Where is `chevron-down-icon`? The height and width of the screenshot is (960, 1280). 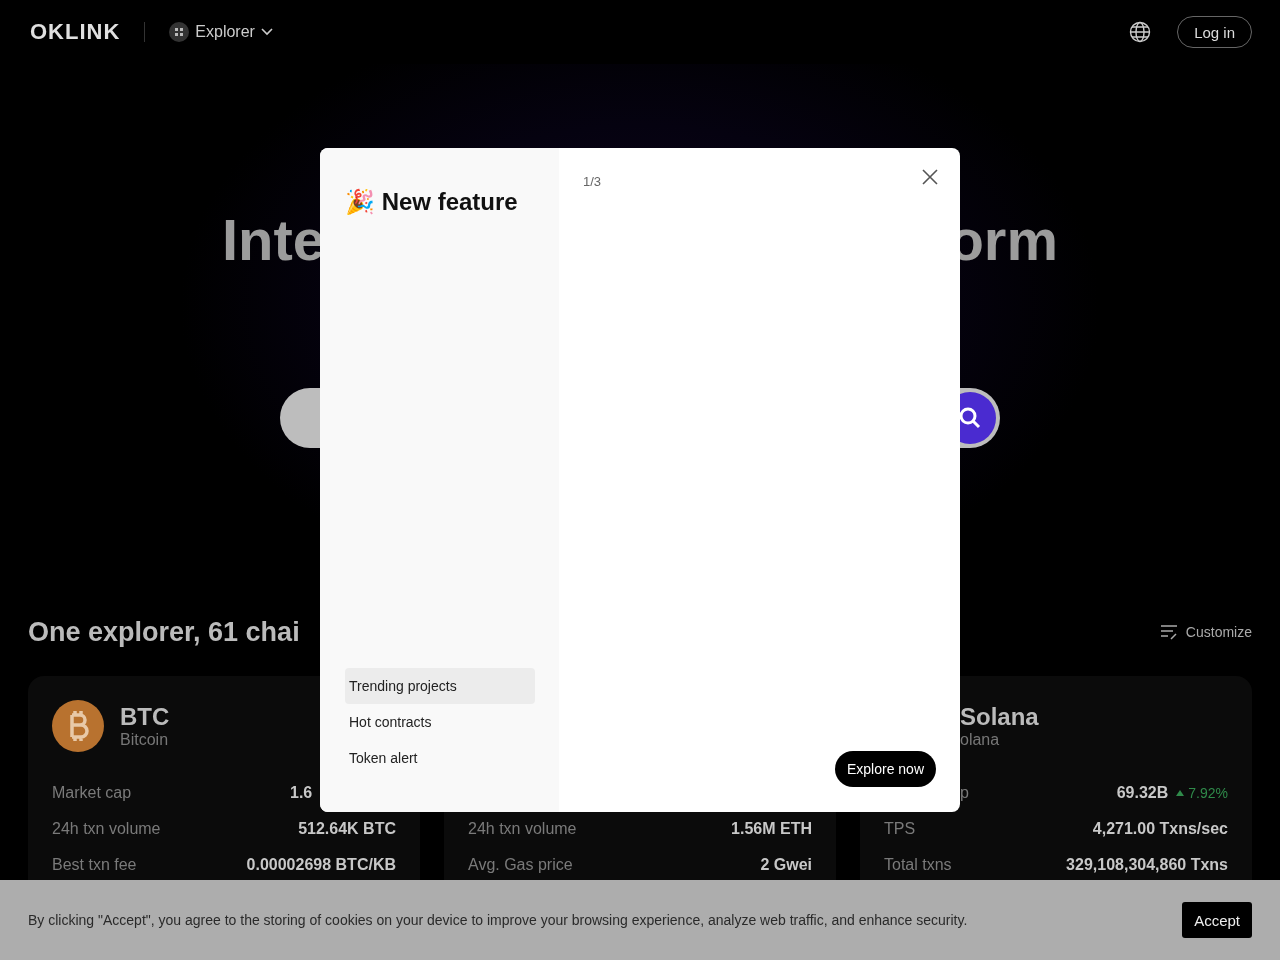 chevron-down-icon is located at coordinates (266, 32).